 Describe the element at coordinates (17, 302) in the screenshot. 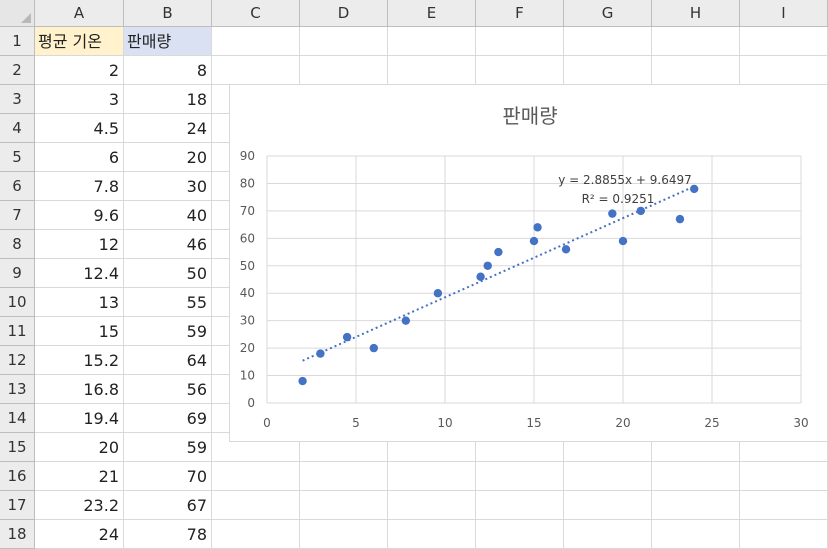

I see `row-header-10: 10` at that location.